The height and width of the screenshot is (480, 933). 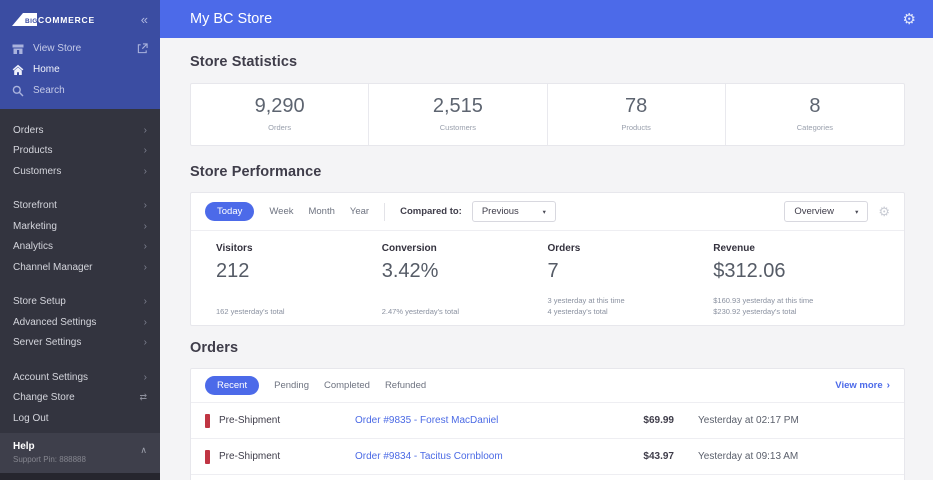 I want to click on stat-products: 78 Products, so click(x=637, y=114).